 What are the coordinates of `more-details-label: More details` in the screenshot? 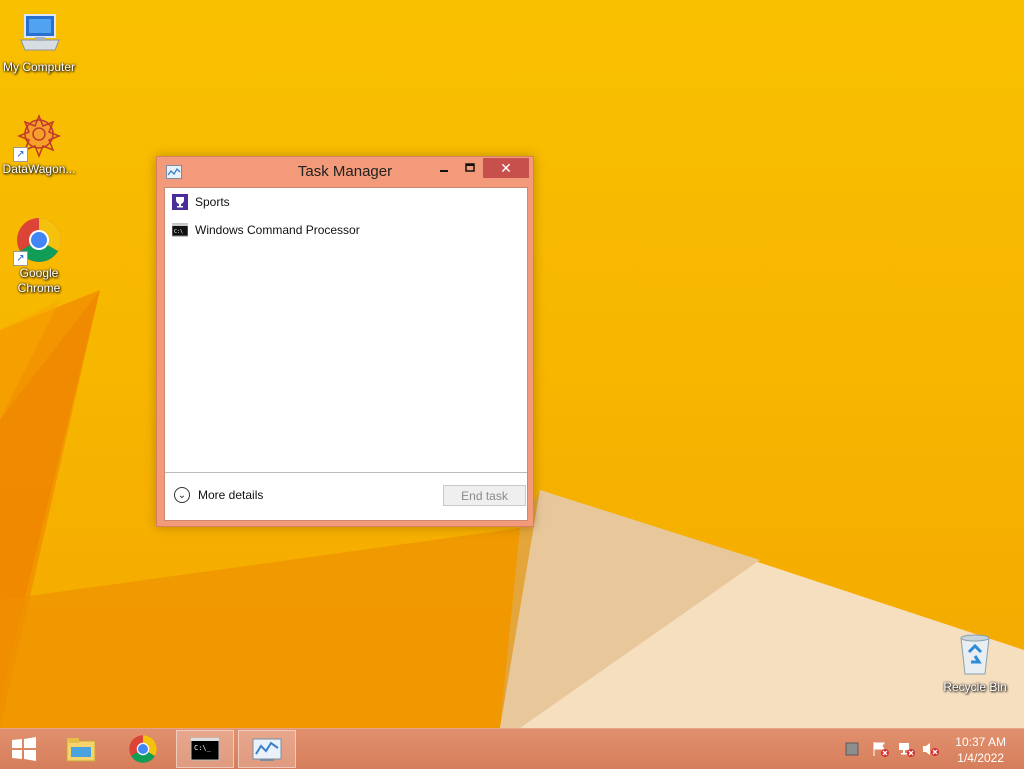 It's located at (231, 495).